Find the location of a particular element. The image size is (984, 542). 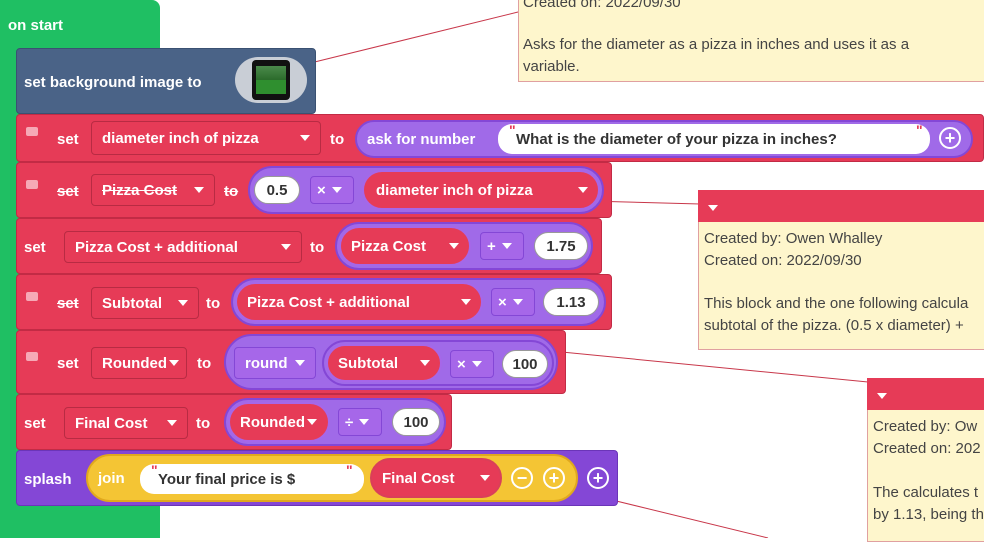

reporter-name: Pizza Cost + additional is located at coordinates (328, 302).